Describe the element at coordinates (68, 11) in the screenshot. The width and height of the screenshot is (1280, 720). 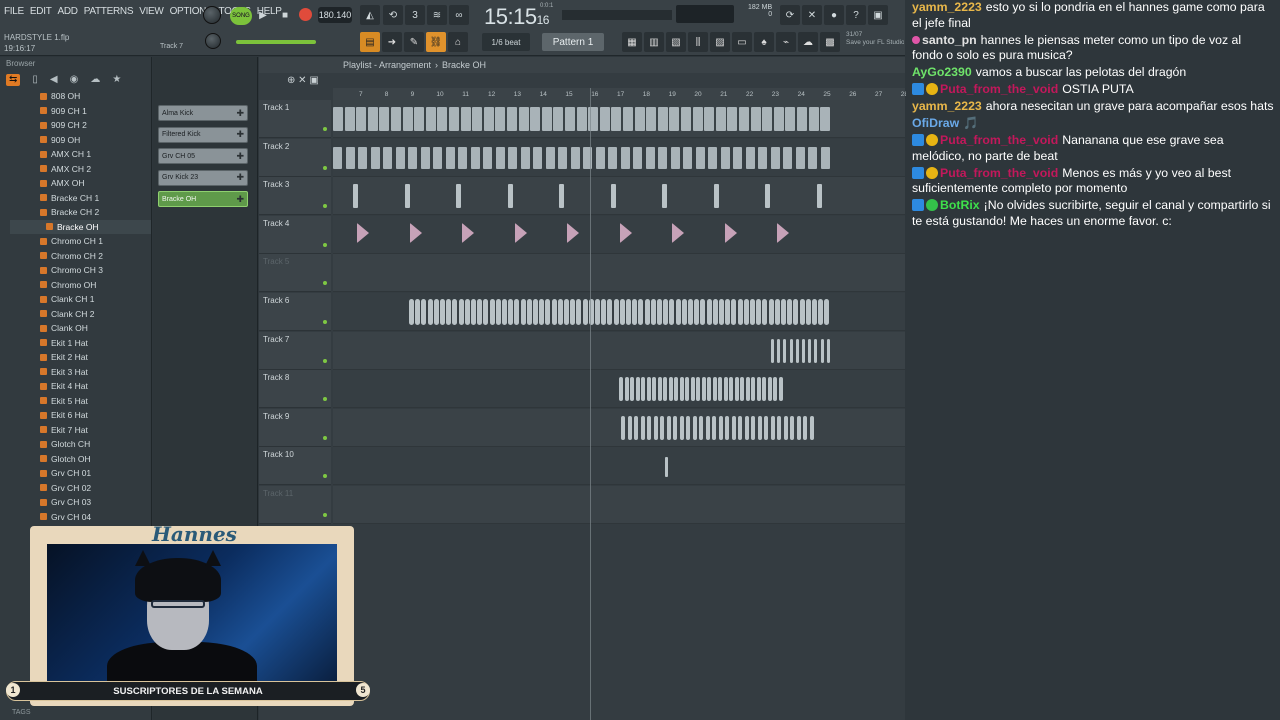
I see `menu-item-add: ADD` at that location.